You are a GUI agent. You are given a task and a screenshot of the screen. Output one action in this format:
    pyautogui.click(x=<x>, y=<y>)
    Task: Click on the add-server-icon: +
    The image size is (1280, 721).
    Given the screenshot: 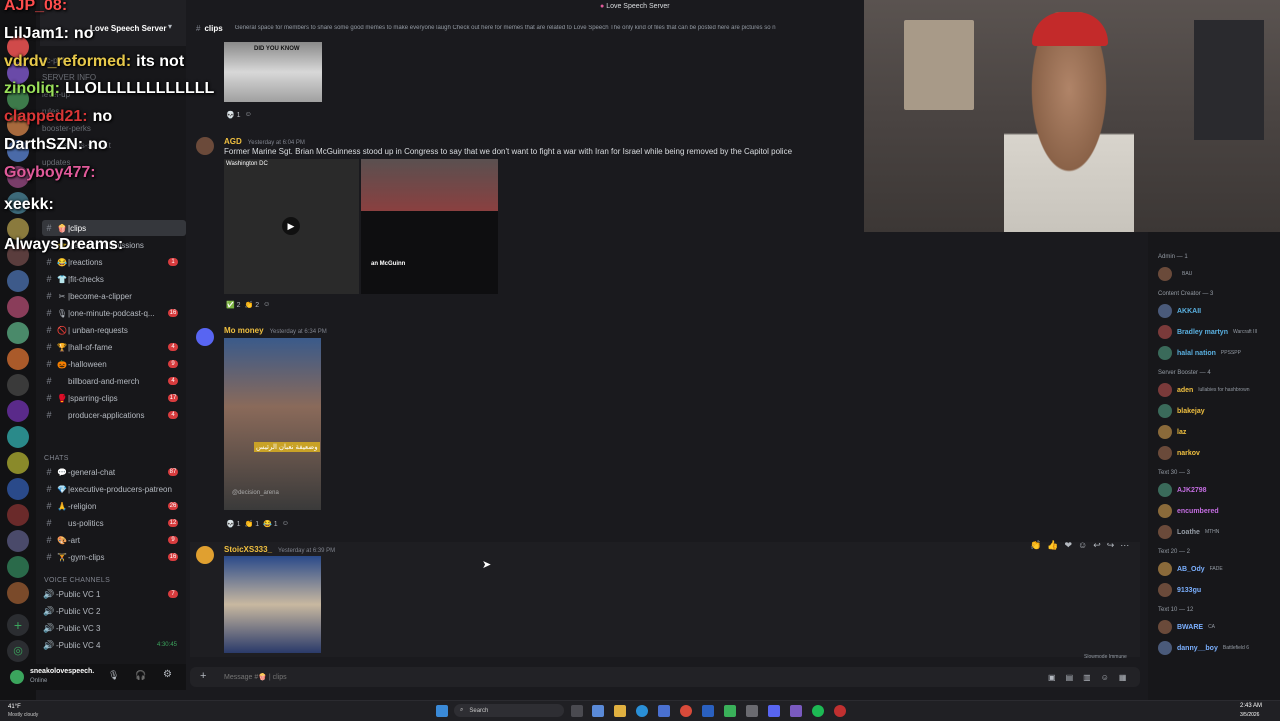 What is the action you would take?
    pyautogui.click(x=18, y=625)
    